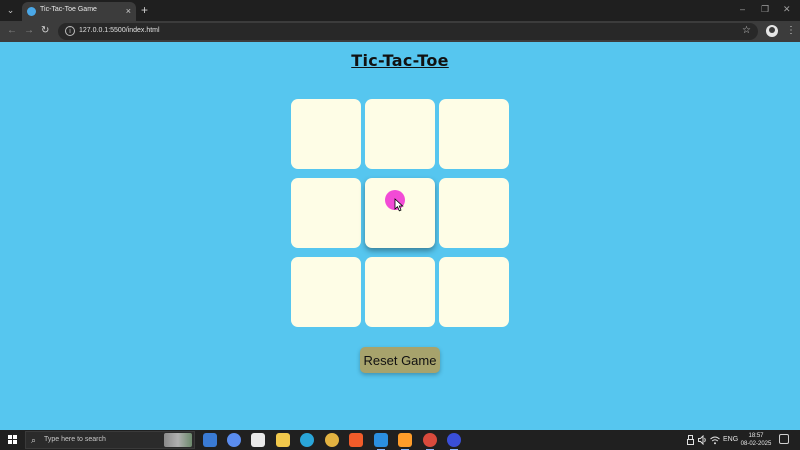 The height and width of the screenshot is (450, 800). What do you see at coordinates (381, 441) in the screenshot?
I see `vscode-icon` at bounding box center [381, 441].